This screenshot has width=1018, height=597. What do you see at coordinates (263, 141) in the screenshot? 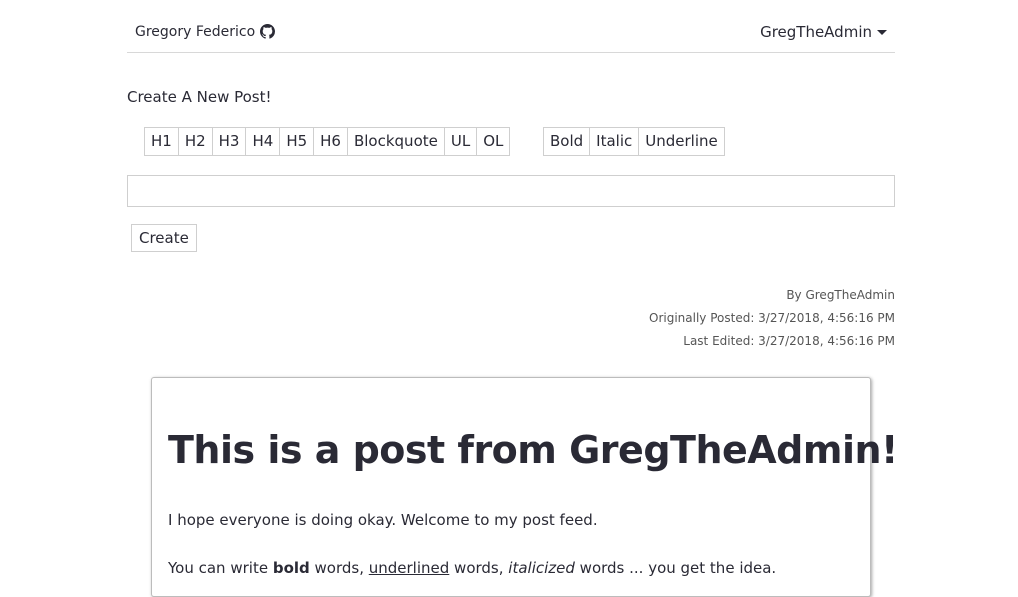
I see `h4-button: H4` at bounding box center [263, 141].